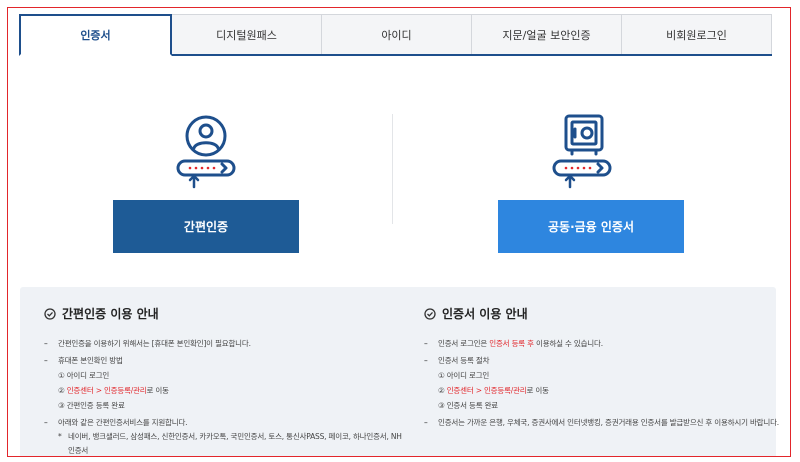 The width and height of the screenshot is (800, 462). I want to click on tab-certificate: 인증서, so click(95, 35).